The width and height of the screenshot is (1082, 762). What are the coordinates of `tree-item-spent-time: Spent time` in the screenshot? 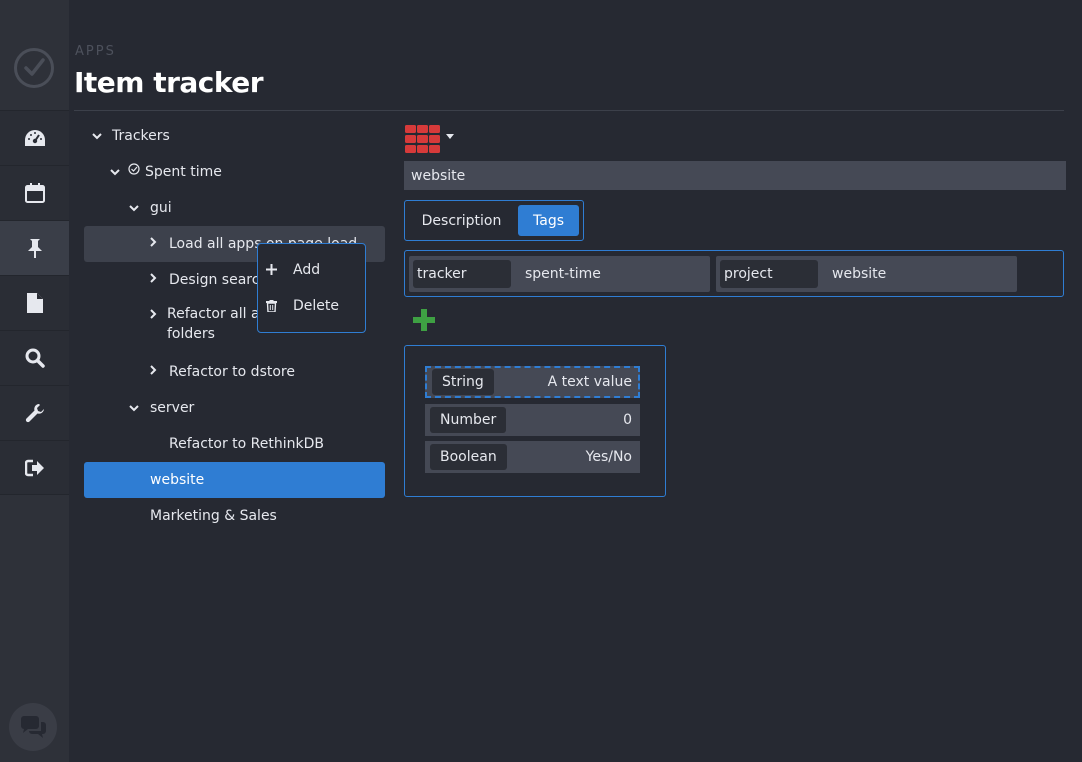 It's located at (234, 172).